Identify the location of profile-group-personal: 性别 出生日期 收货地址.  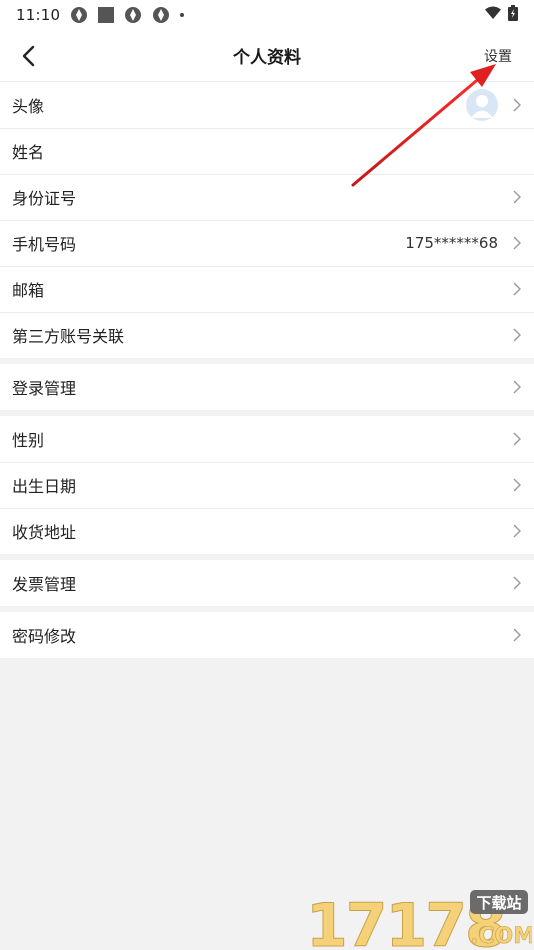
(267, 485).